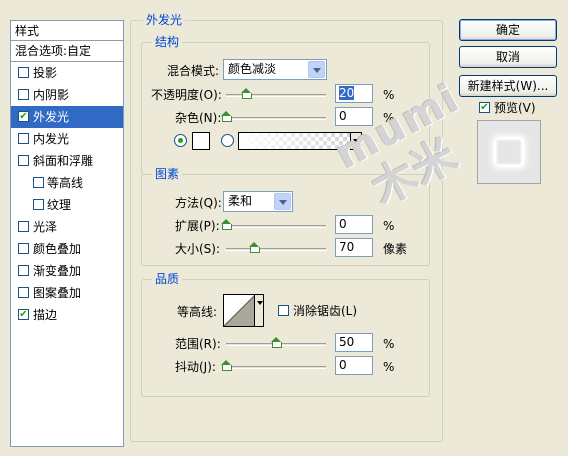  I want to click on preview-glow-square, so click(509, 152).